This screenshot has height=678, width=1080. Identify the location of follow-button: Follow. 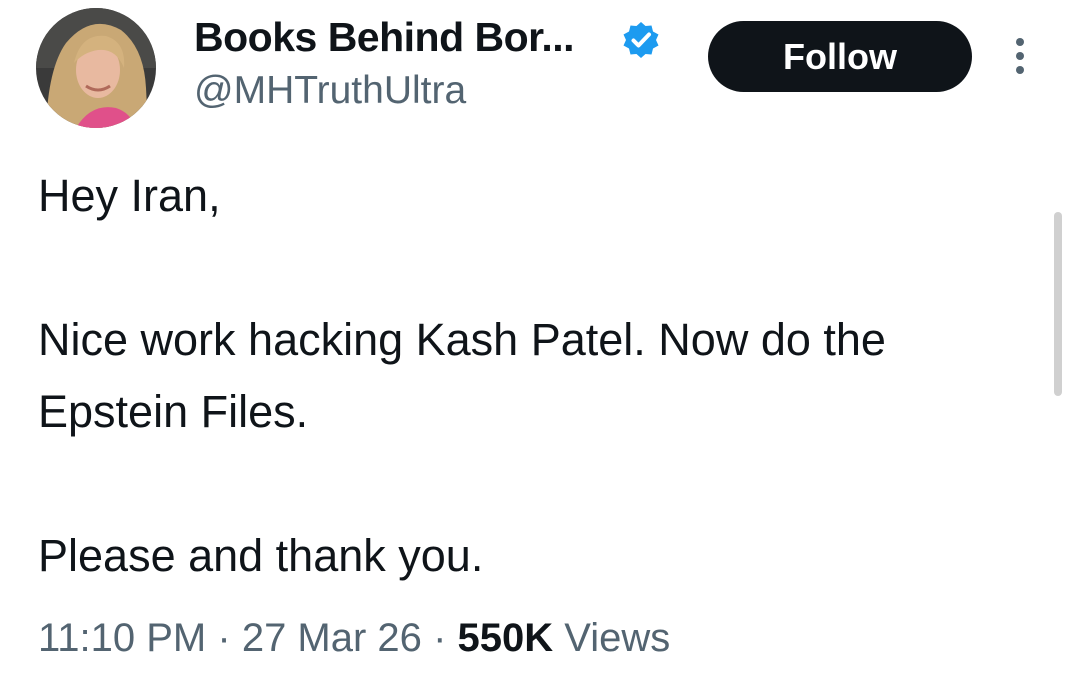
(840, 56).